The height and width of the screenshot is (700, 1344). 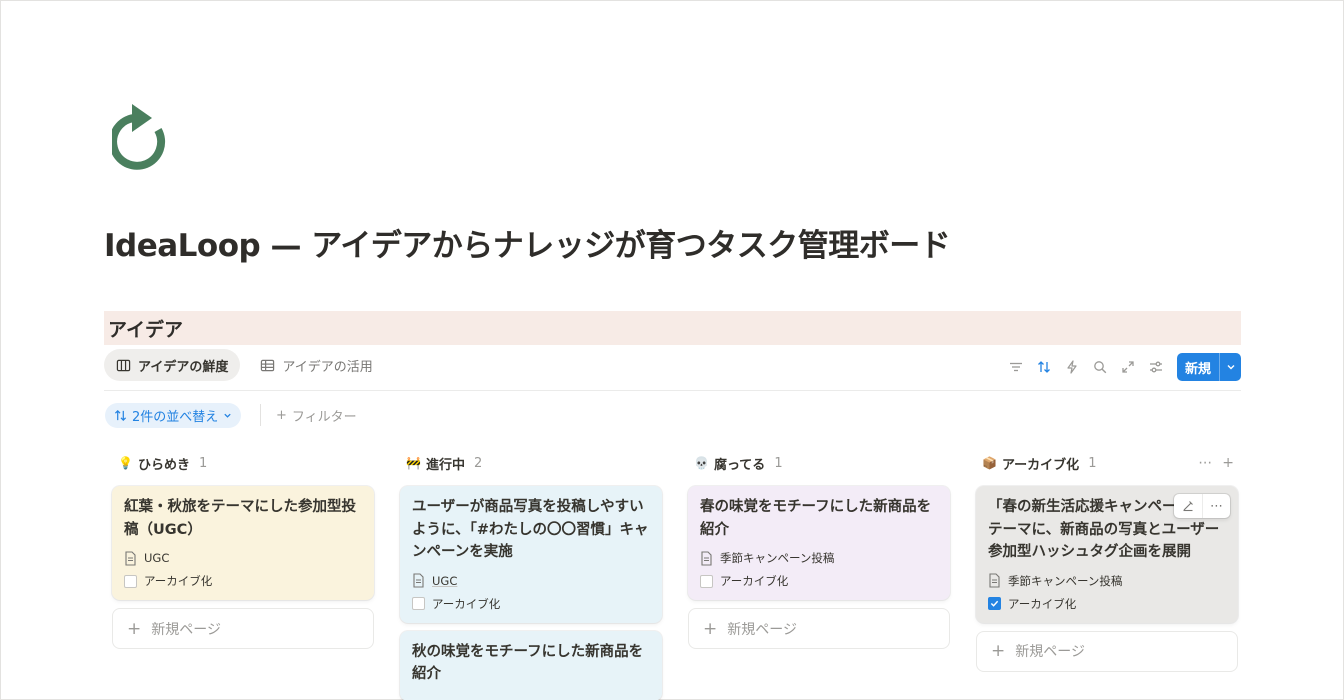 What do you see at coordinates (739, 465) in the screenshot?
I see `column-name: 腐ってる` at bounding box center [739, 465].